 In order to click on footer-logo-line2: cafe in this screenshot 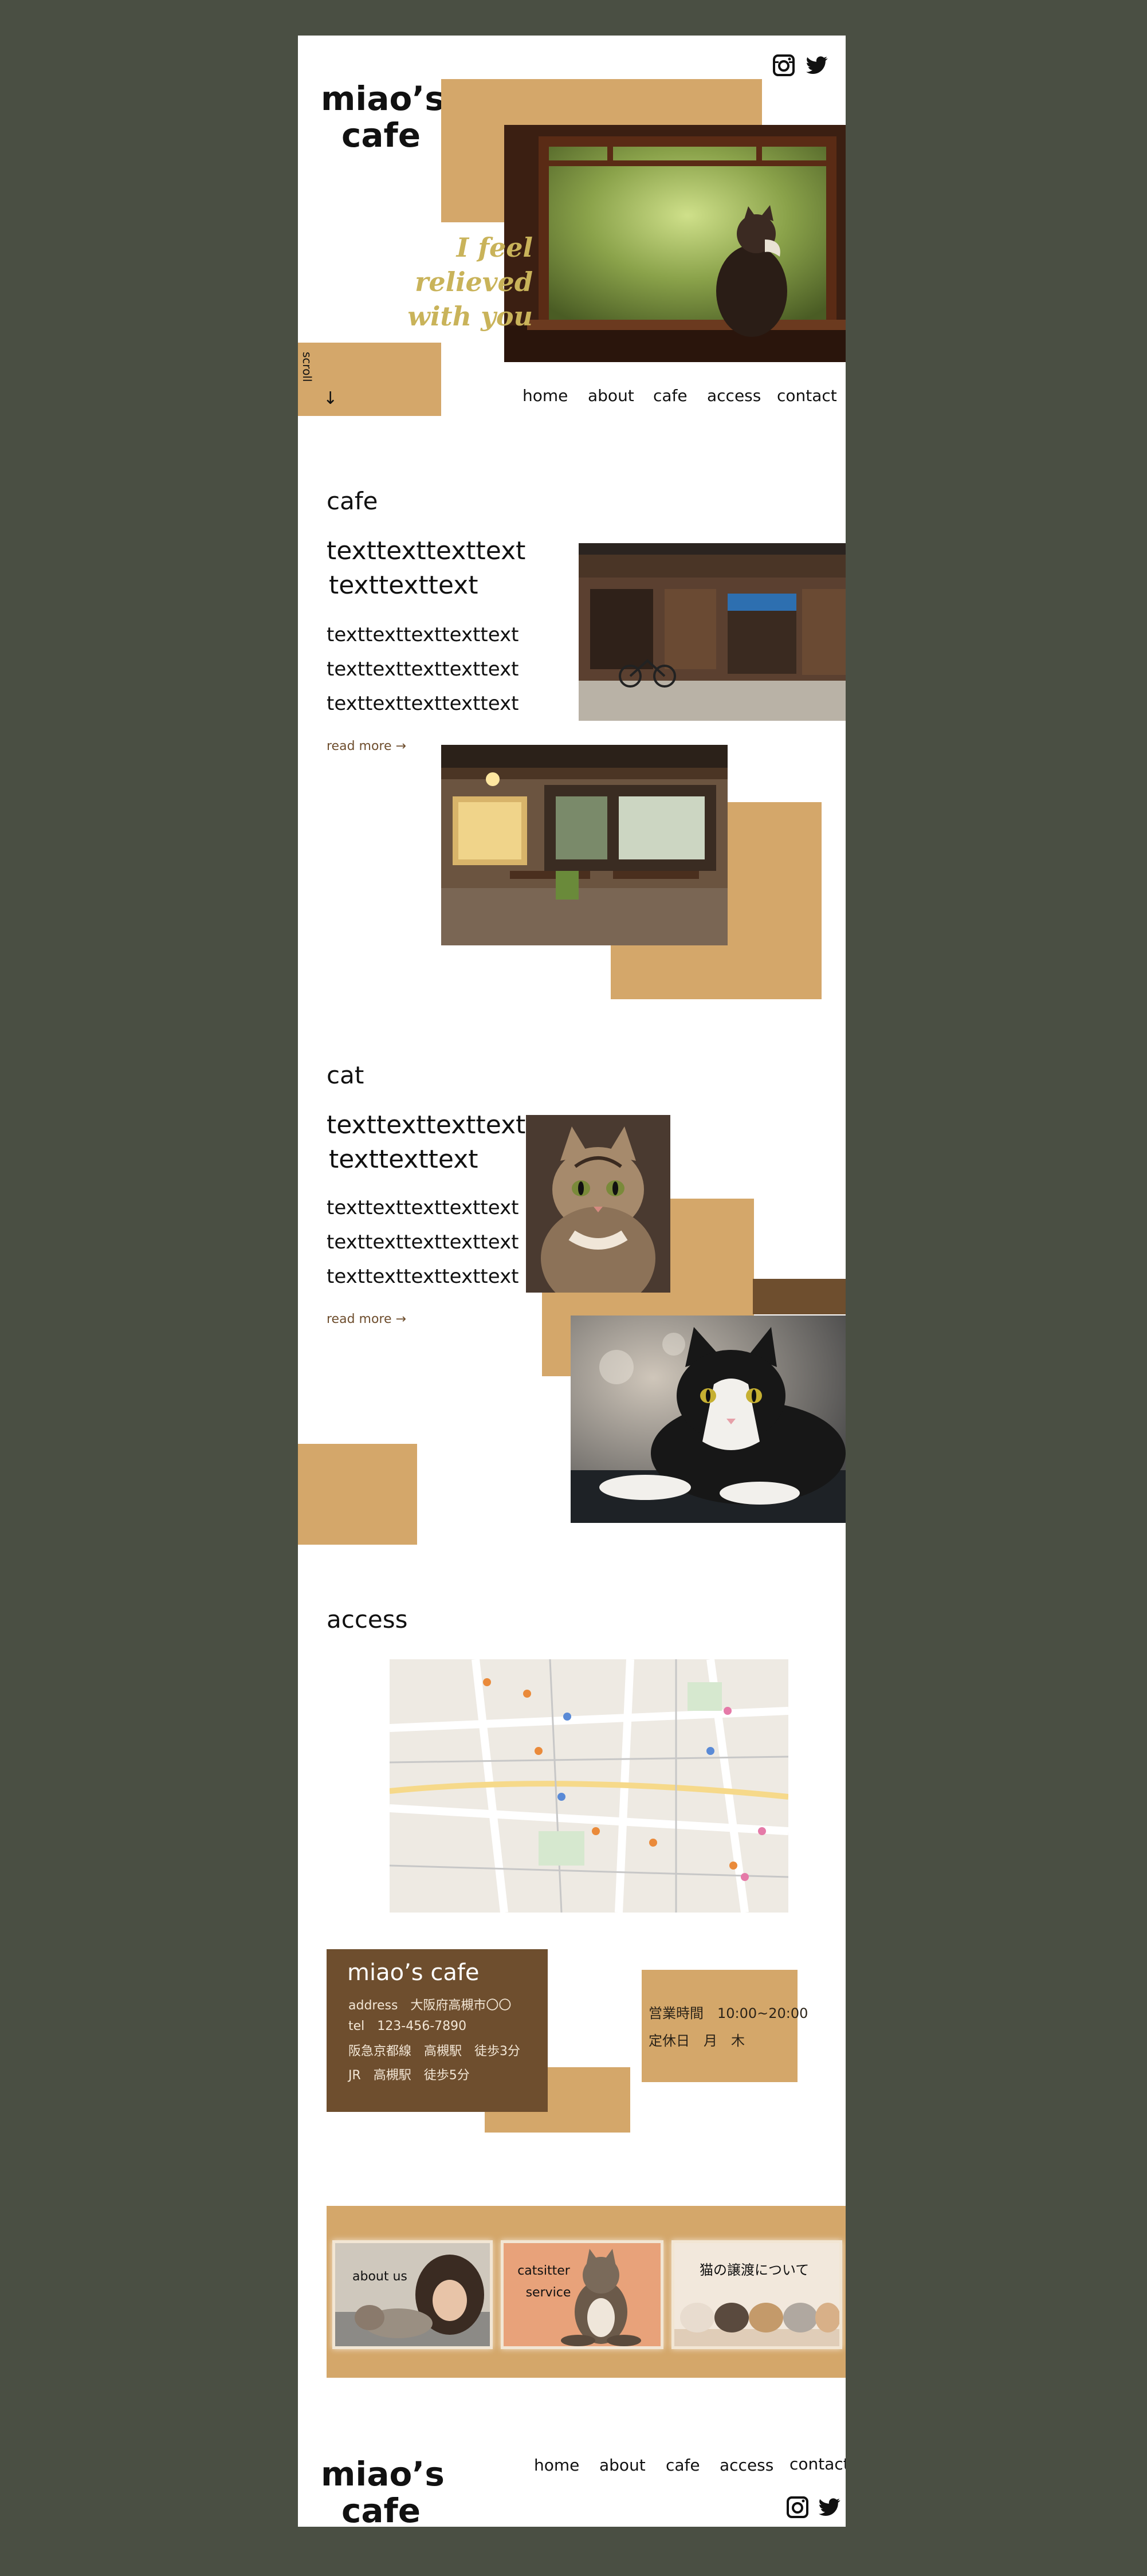, I will do `click(381, 2509)`.